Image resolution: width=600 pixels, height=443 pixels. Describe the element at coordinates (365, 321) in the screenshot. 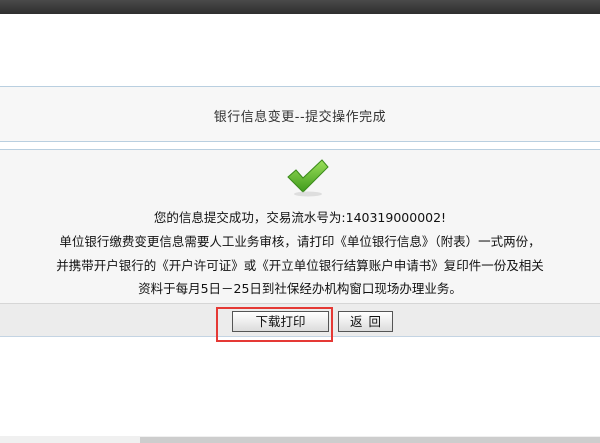

I see `back-button: 返回` at that location.